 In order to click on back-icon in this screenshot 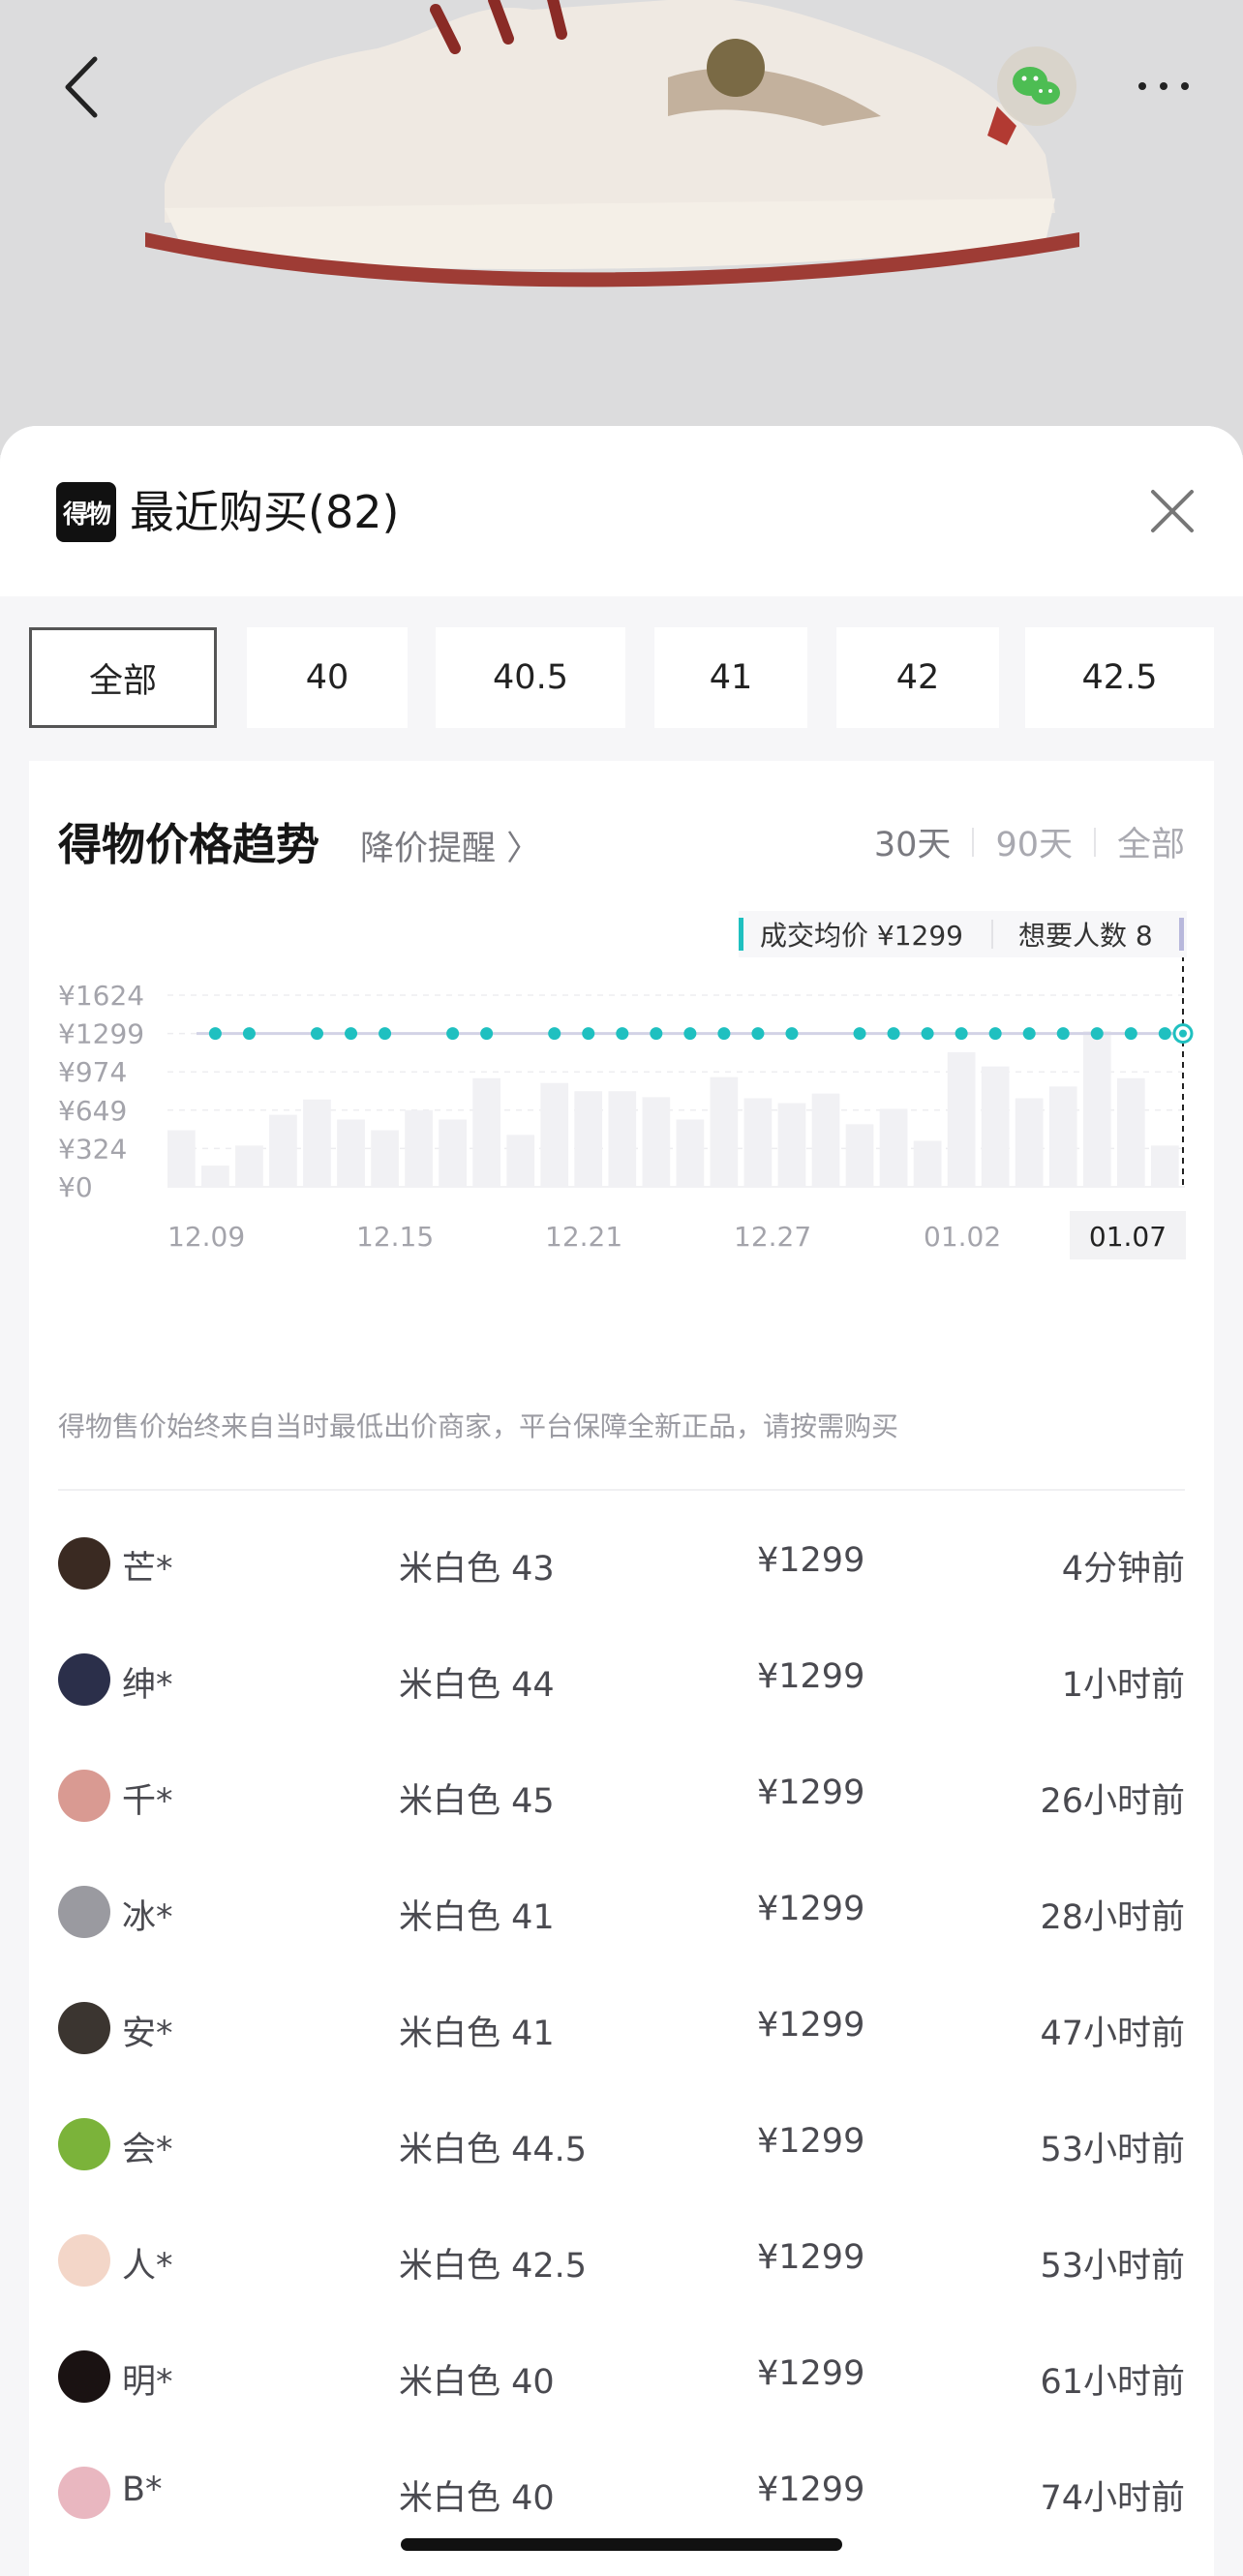, I will do `click(82, 87)`.